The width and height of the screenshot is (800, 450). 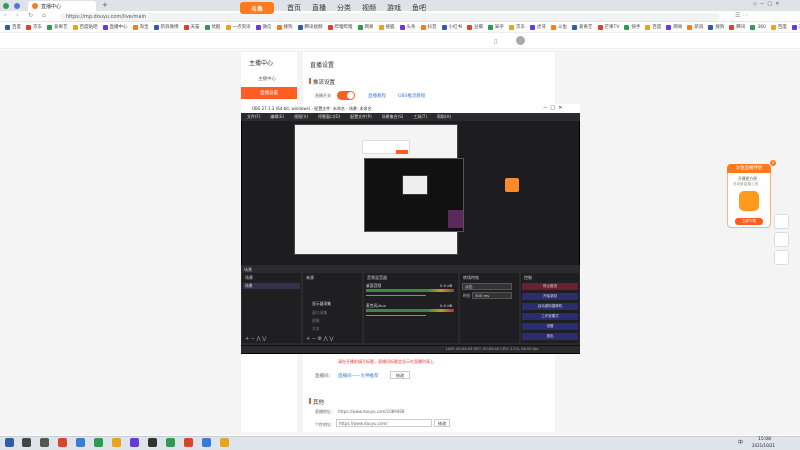 I want to click on bookmark-item: 新浪, so click(x=695, y=27).